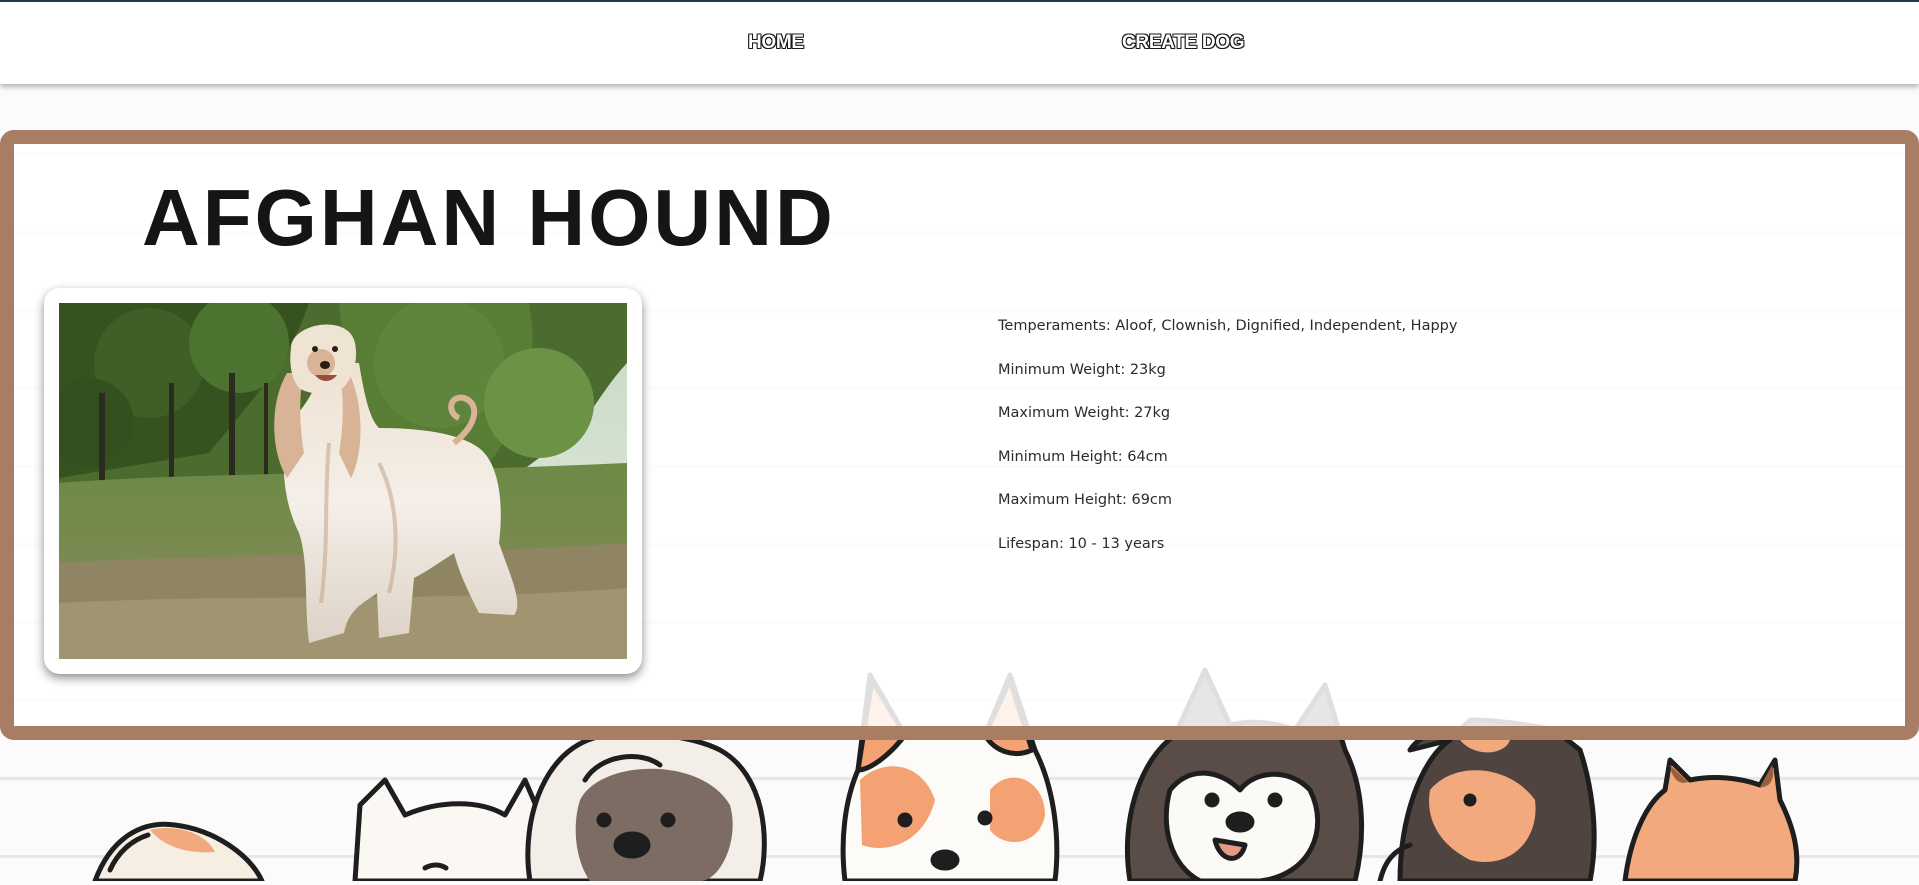 The height and width of the screenshot is (885, 1919). I want to click on afghan-hound-image, so click(343, 481).